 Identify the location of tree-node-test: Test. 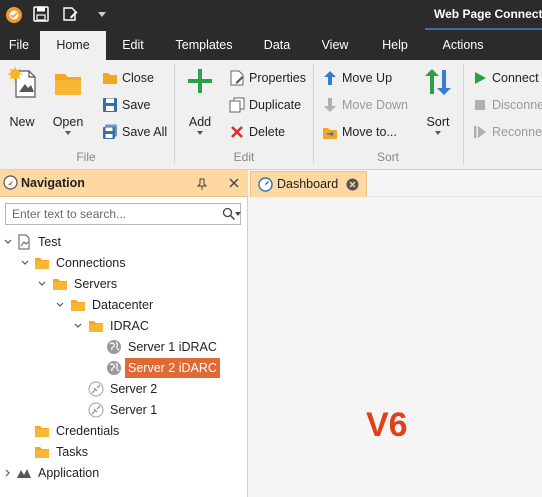
(120, 242).